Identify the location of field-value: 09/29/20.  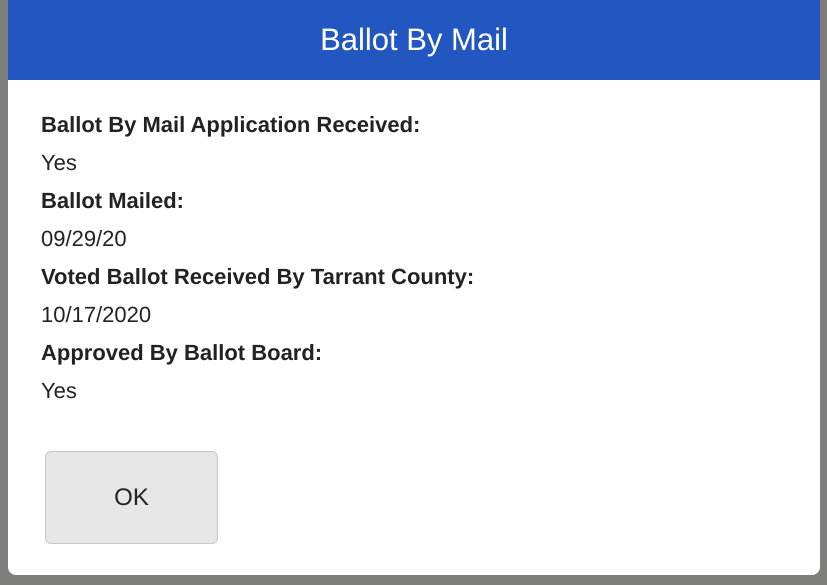
(84, 239).